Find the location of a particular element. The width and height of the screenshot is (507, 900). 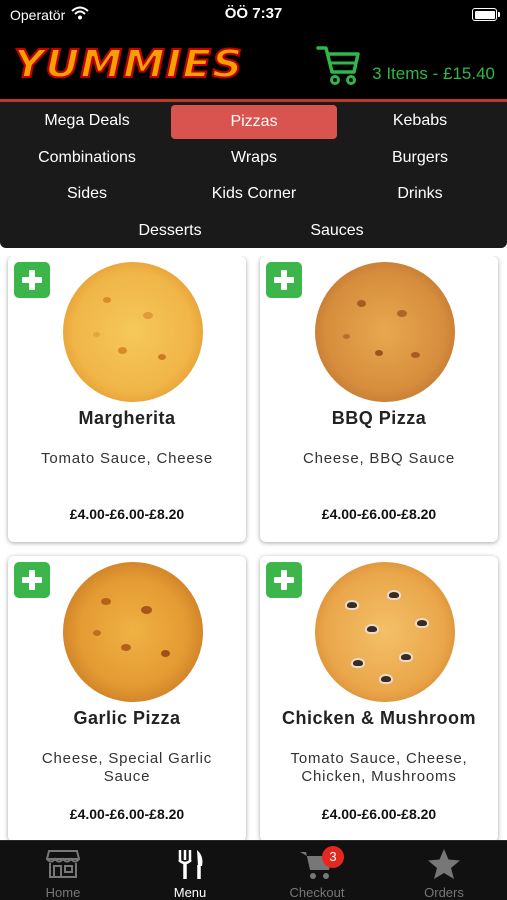

product-description: Cheese, BBQ Sauce is located at coordinates (378, 458).